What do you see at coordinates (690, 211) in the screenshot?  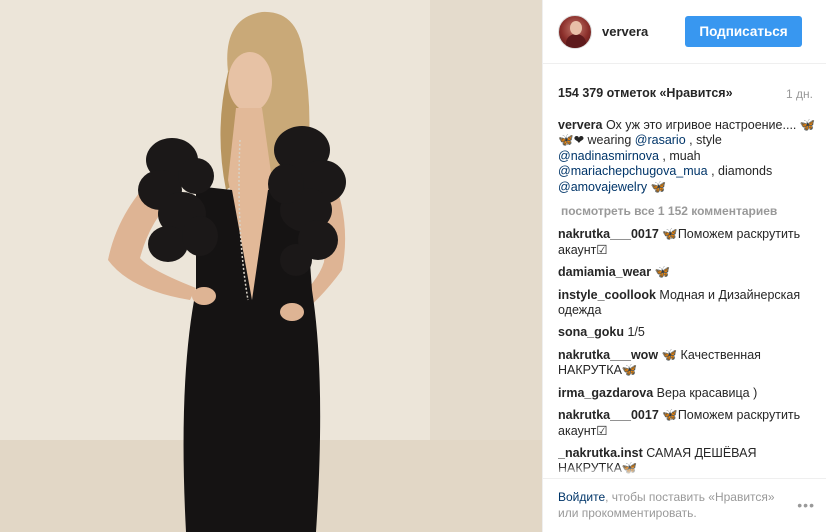 I see `view-all-comments-link: посмотреть все 1 152 комментариев` at bounding box center [690, 211].